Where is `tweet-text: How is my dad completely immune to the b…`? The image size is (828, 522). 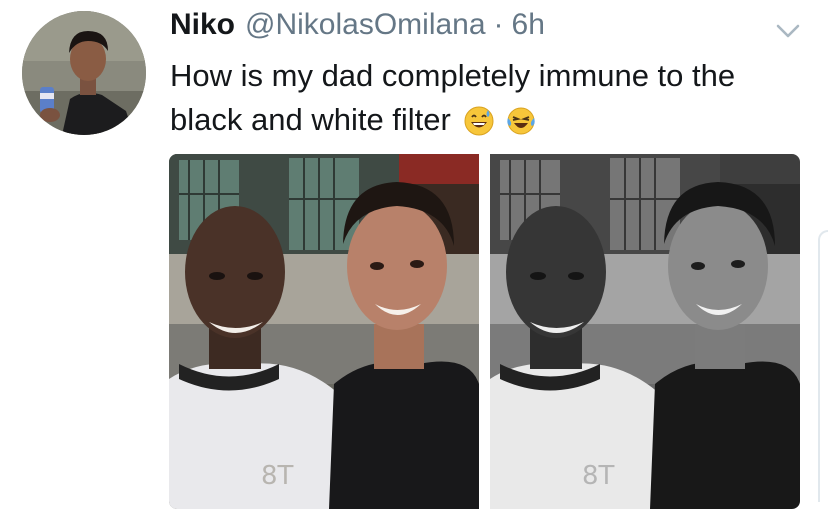 tweet-text: How is my dad completely immune to the b… is located at coordinates (480, 98).